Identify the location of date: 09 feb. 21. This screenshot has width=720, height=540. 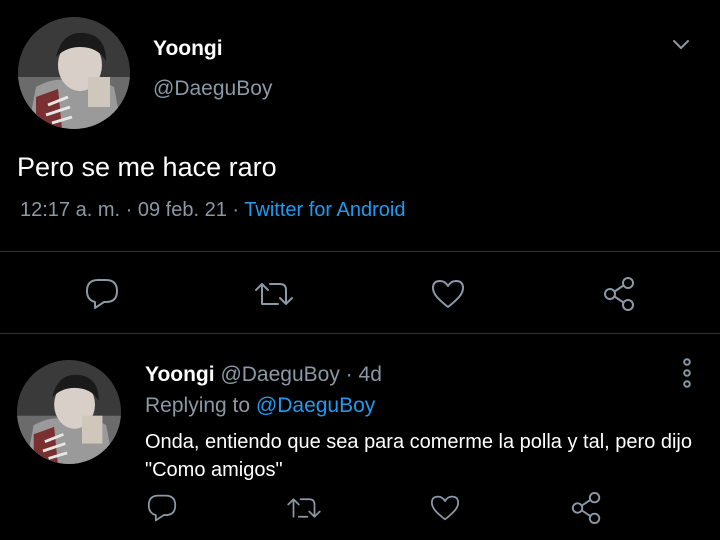
(182, 210).